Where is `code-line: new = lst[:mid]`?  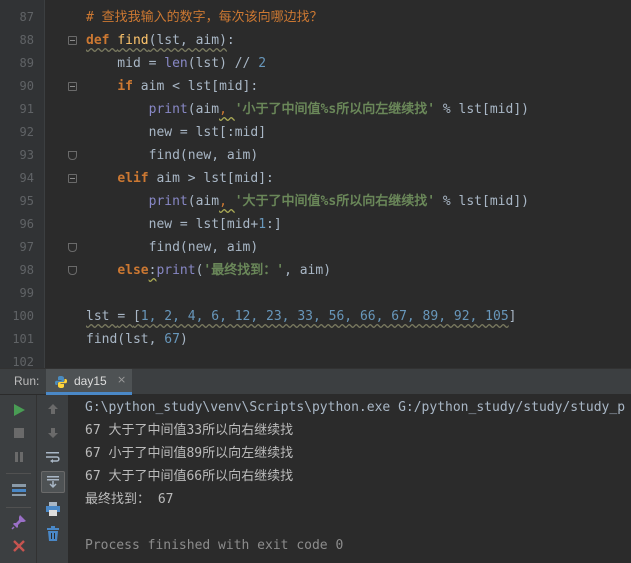
code-line: new = lst[:mid] is located at coordinates (176, 132).